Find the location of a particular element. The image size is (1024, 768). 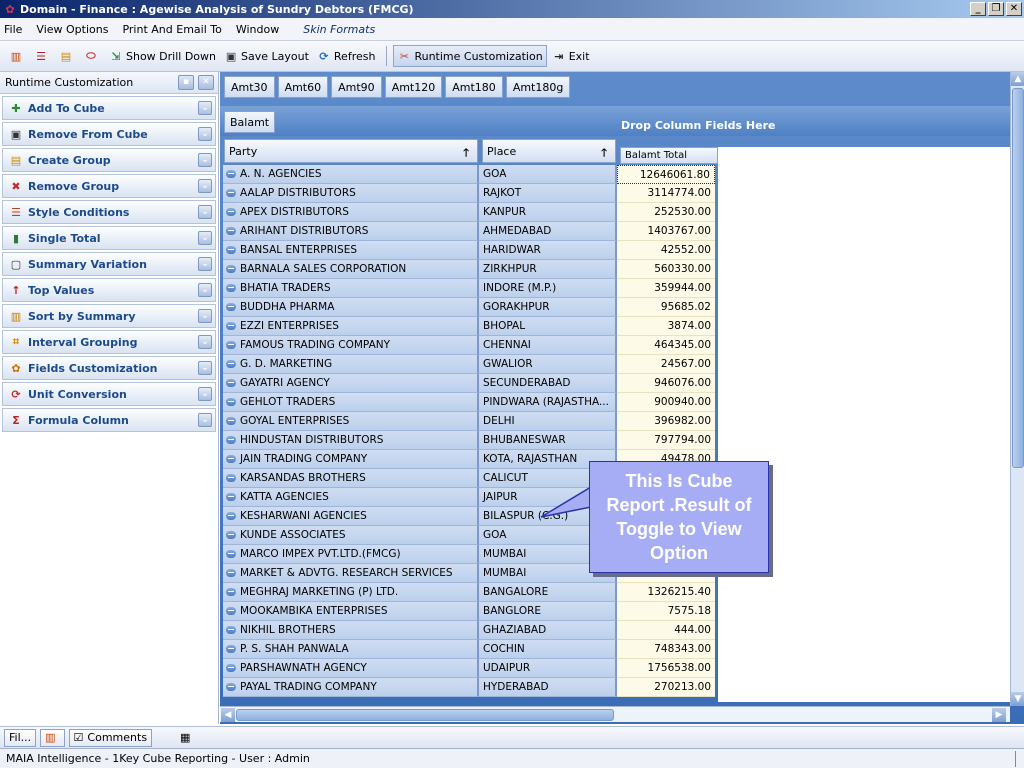

table-row: P. S. SHAH PANWALA COCHIN 748343.00 is located at coordinates (471, 649).